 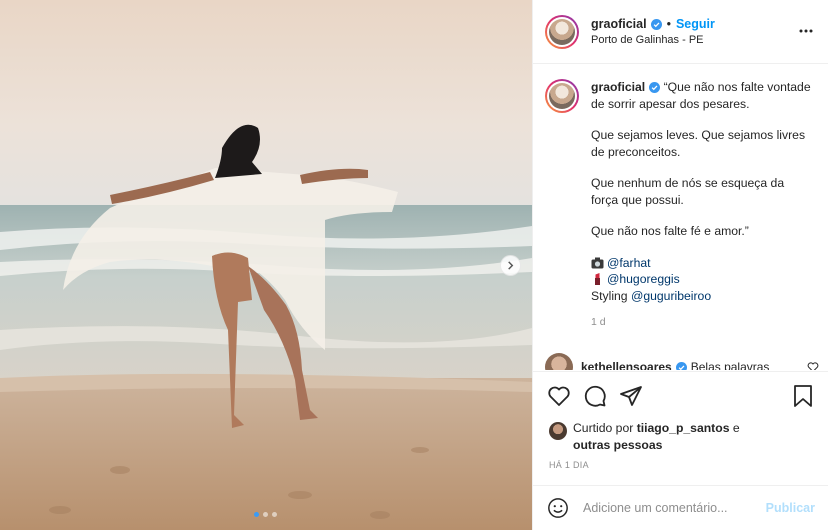 I want to click on liked-by-middle: e, so click(x=734, y=428).